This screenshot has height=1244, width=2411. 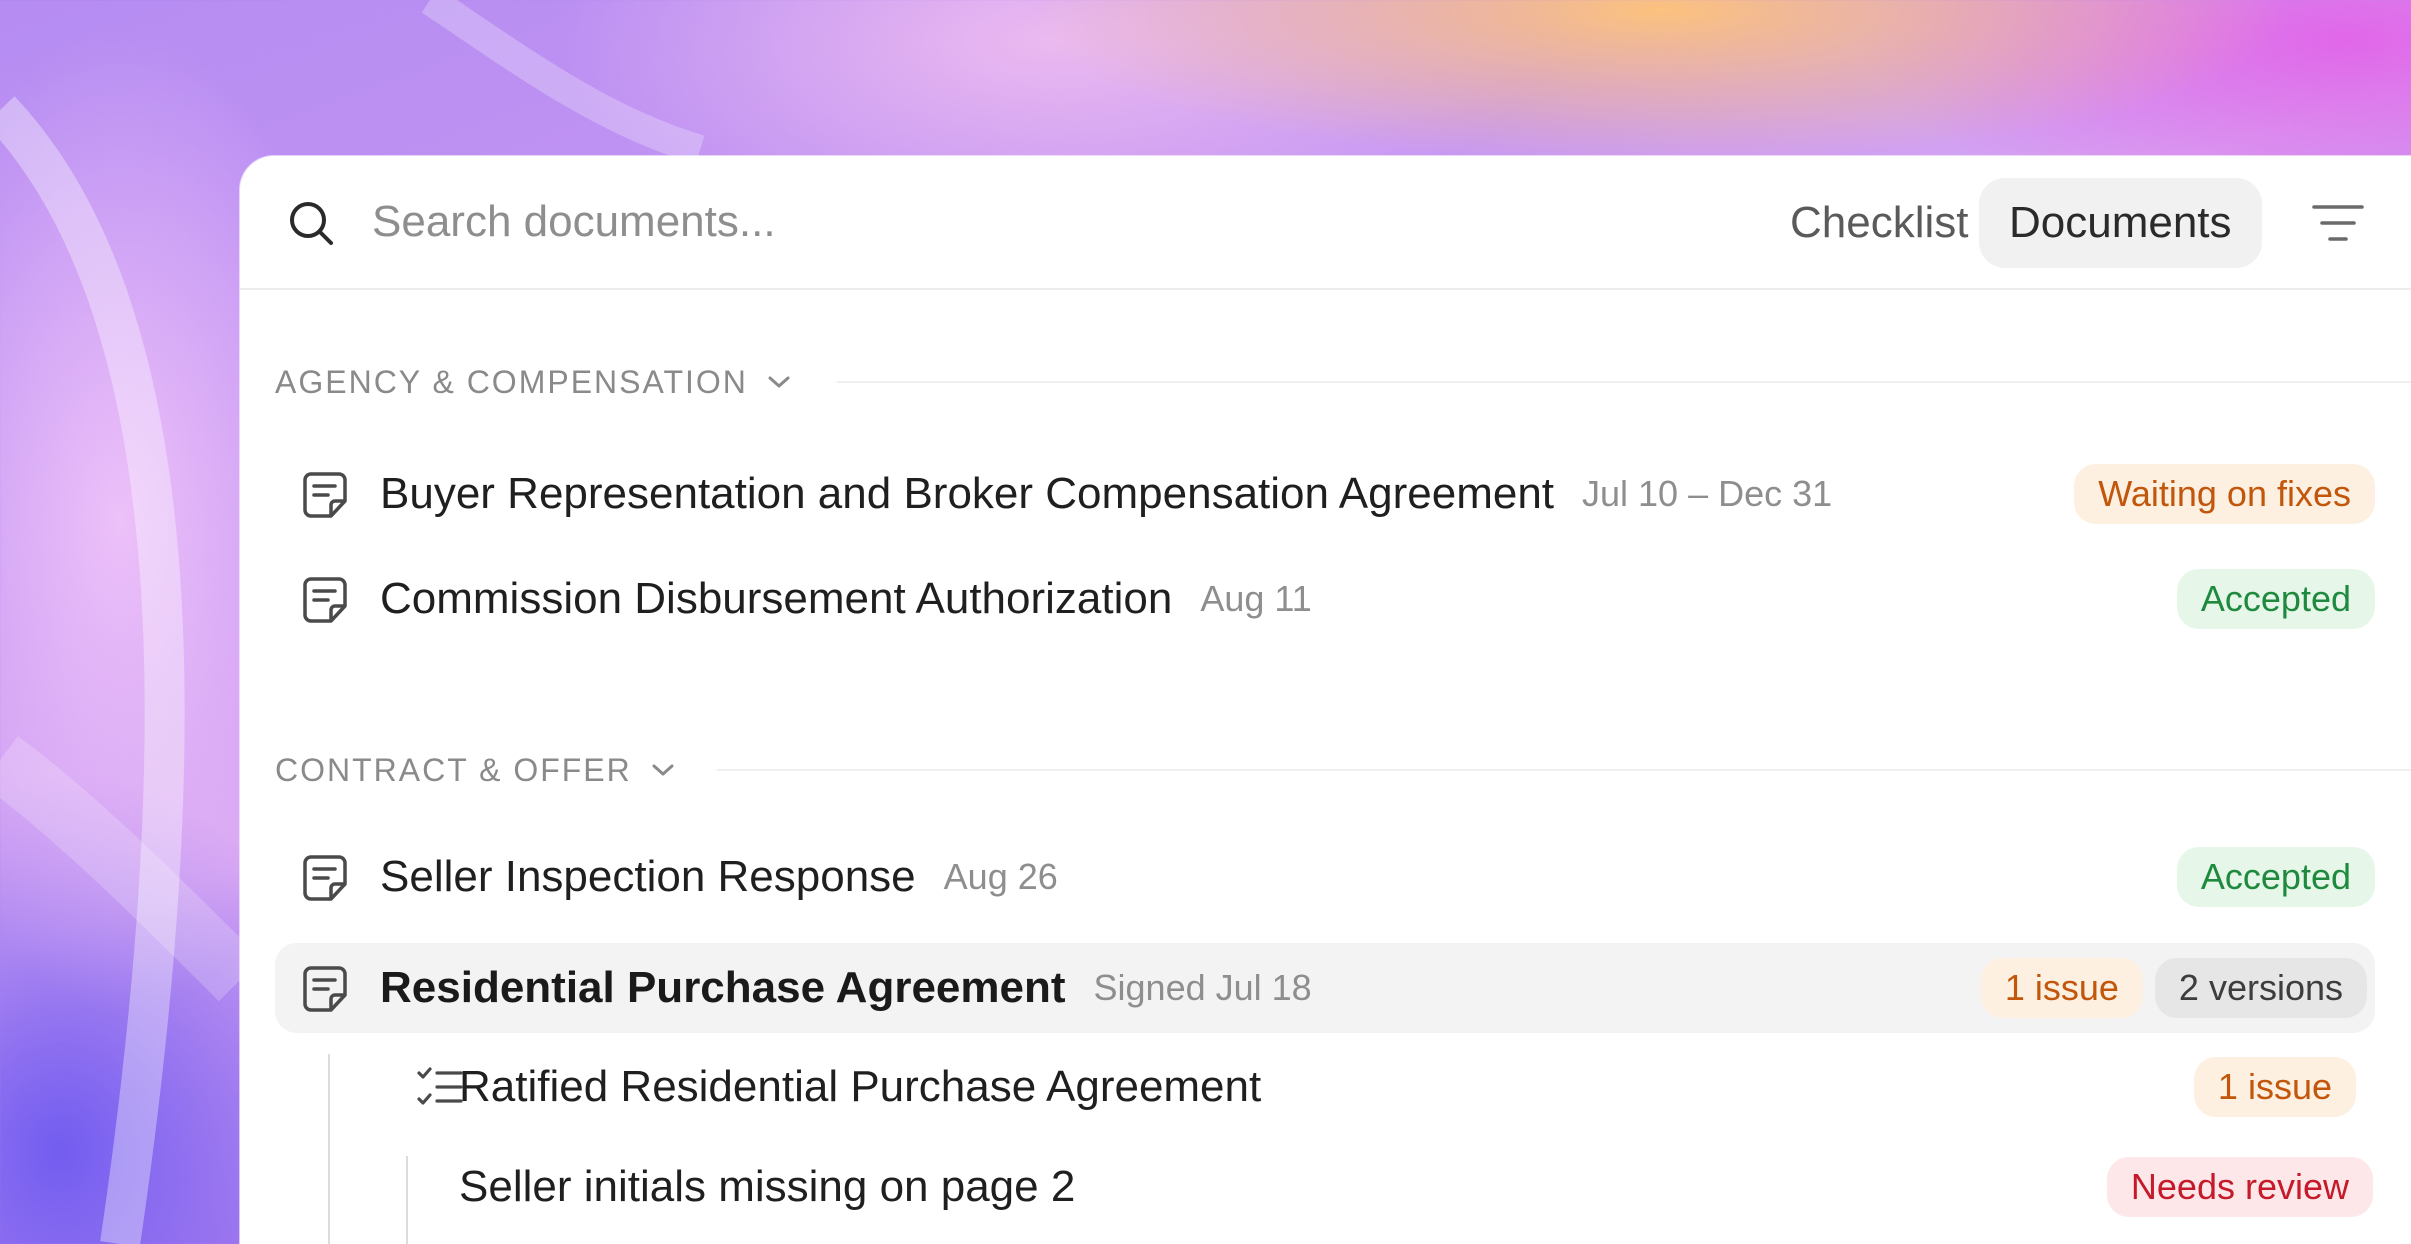 I want to click on filter-icon, so click(x=2338, y=223).